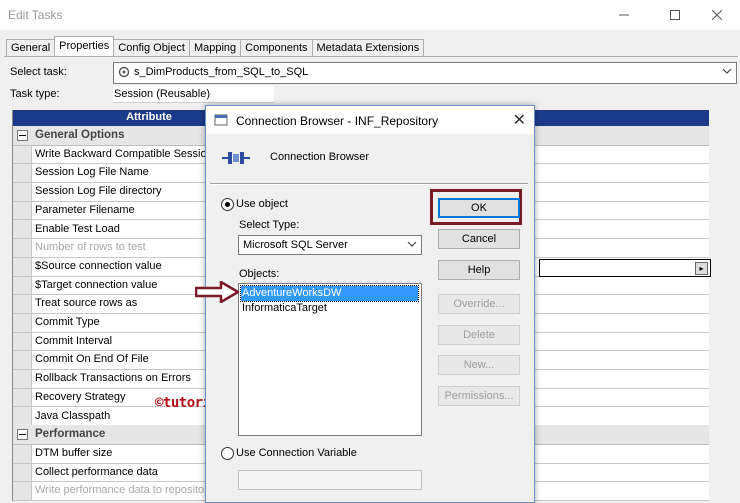 The image size is (740, 503). I want to click on dialog-icon, so click(221, 120).